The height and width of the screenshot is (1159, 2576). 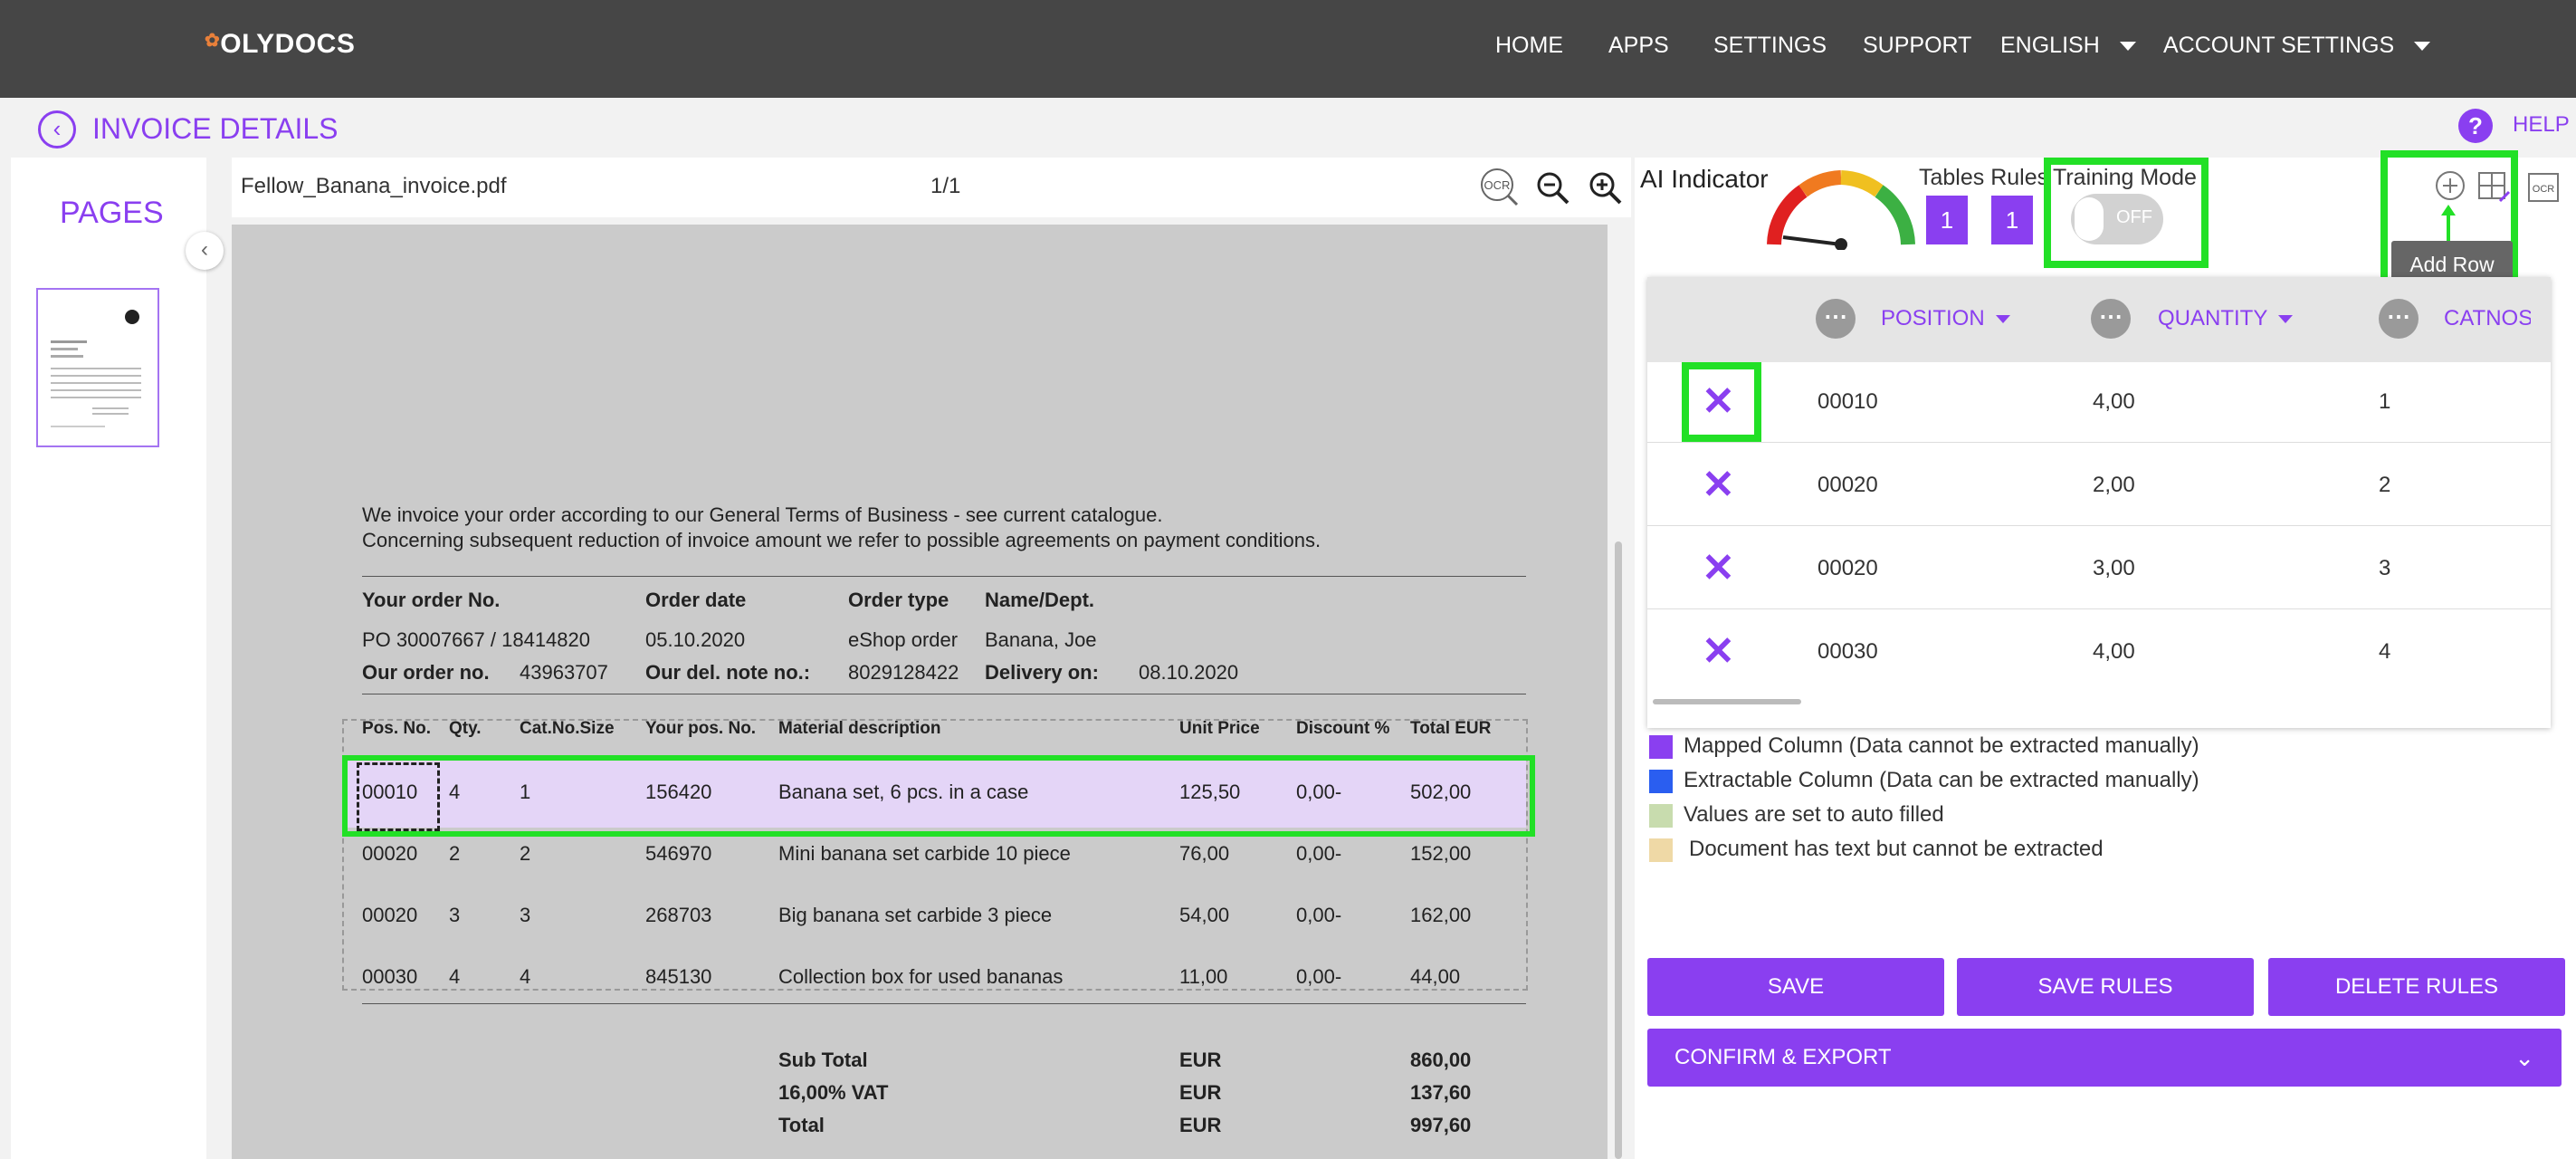 What do you see at coordinates (2019, 178) in the screenshot?
I see `rules-label: Rules` at bounding box center [2019, 178].